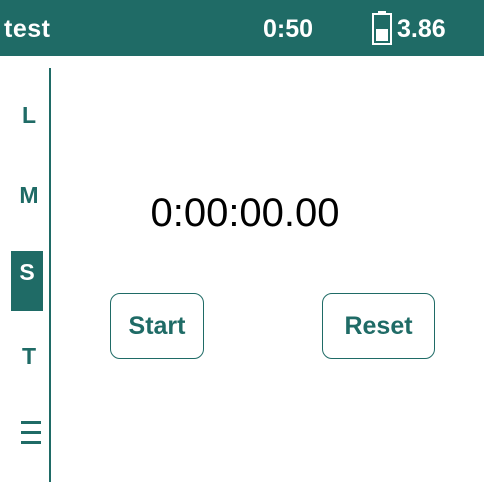  Describe the element at coordinates (378, 326) in the screenshot. I see `reset-button: Reset` at that location.